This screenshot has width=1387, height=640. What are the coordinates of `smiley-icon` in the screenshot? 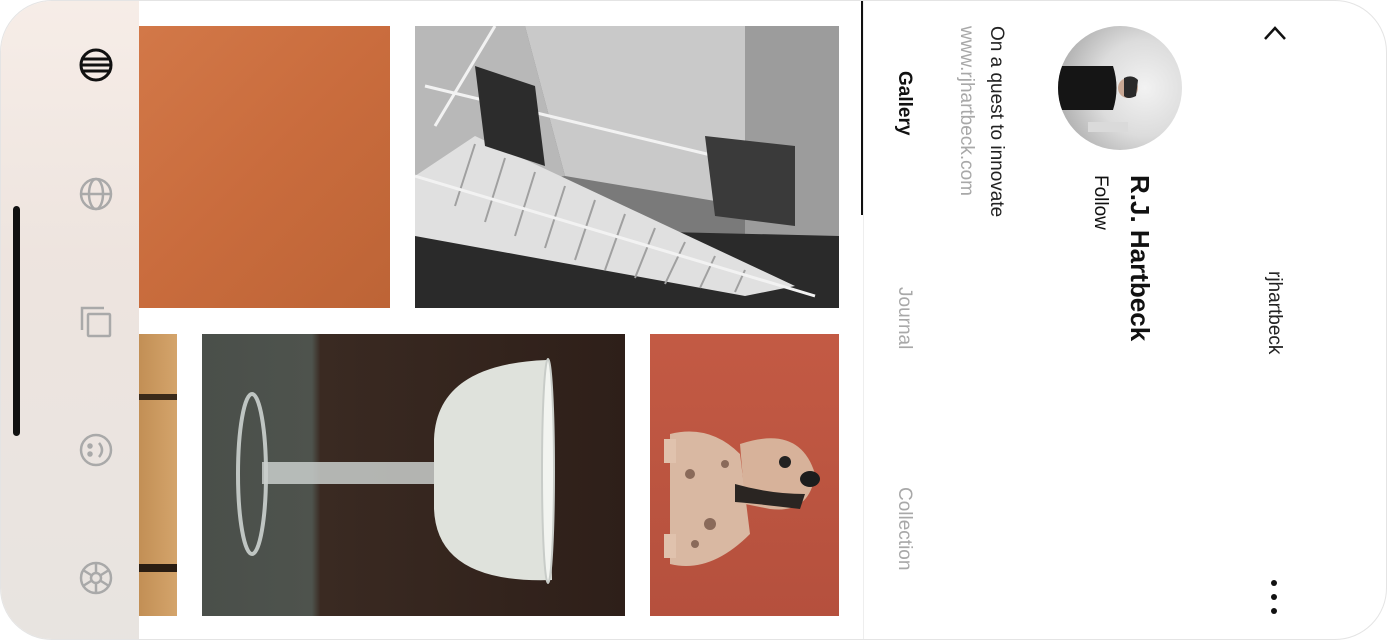 It's located at (96, 450).